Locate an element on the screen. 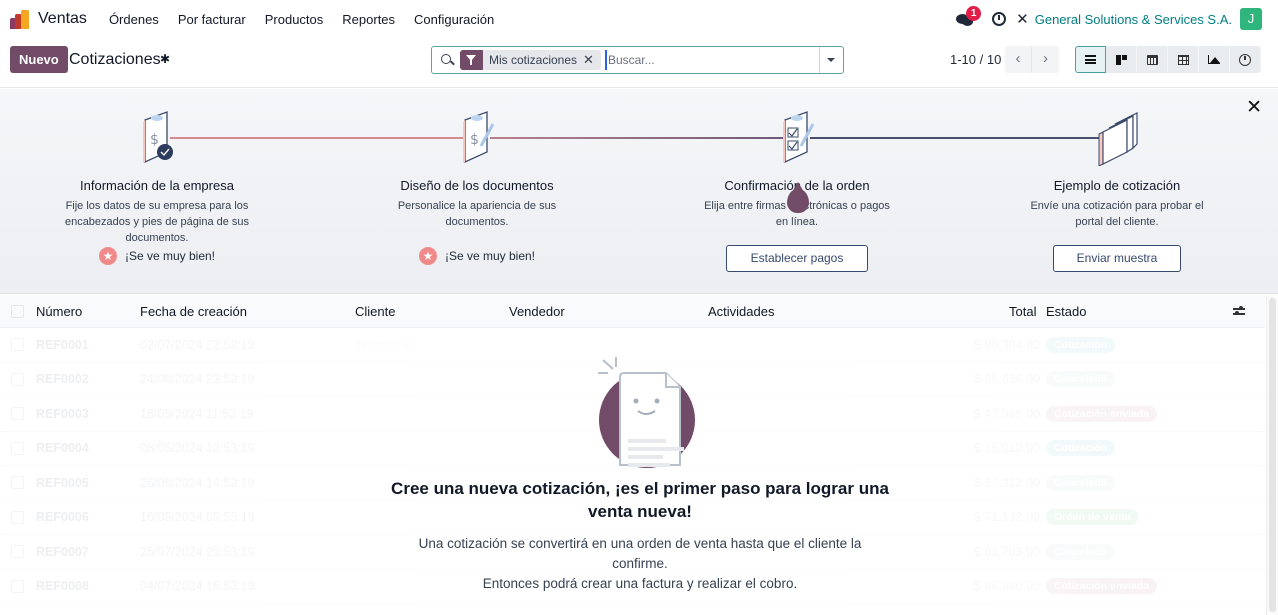  row-date: 25/07/2024 20:53:19 is located at coordinates (197, 551).